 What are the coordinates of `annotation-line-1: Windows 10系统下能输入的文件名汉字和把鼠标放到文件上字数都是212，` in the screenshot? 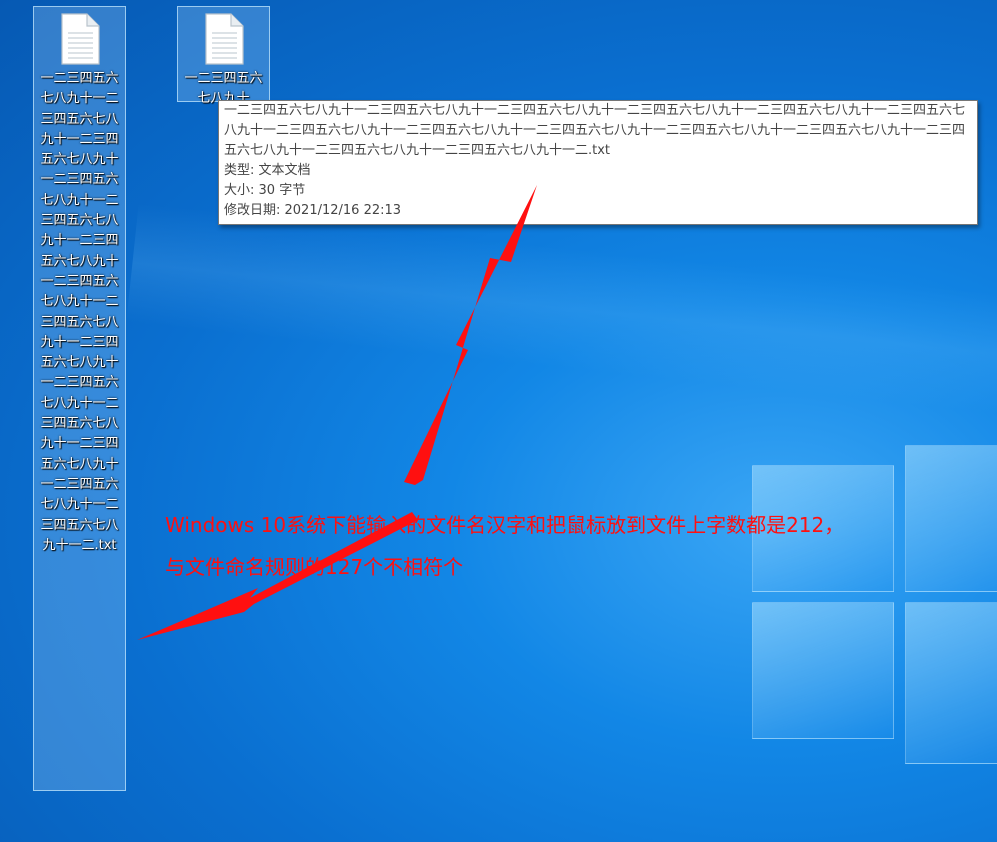 It's located at (505, 525).